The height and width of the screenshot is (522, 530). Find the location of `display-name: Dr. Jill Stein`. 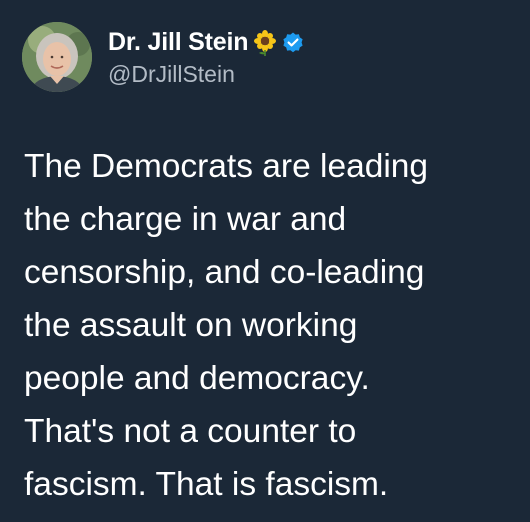

display-name: Dr. Jill Stein is located at coordinates (178, 42).